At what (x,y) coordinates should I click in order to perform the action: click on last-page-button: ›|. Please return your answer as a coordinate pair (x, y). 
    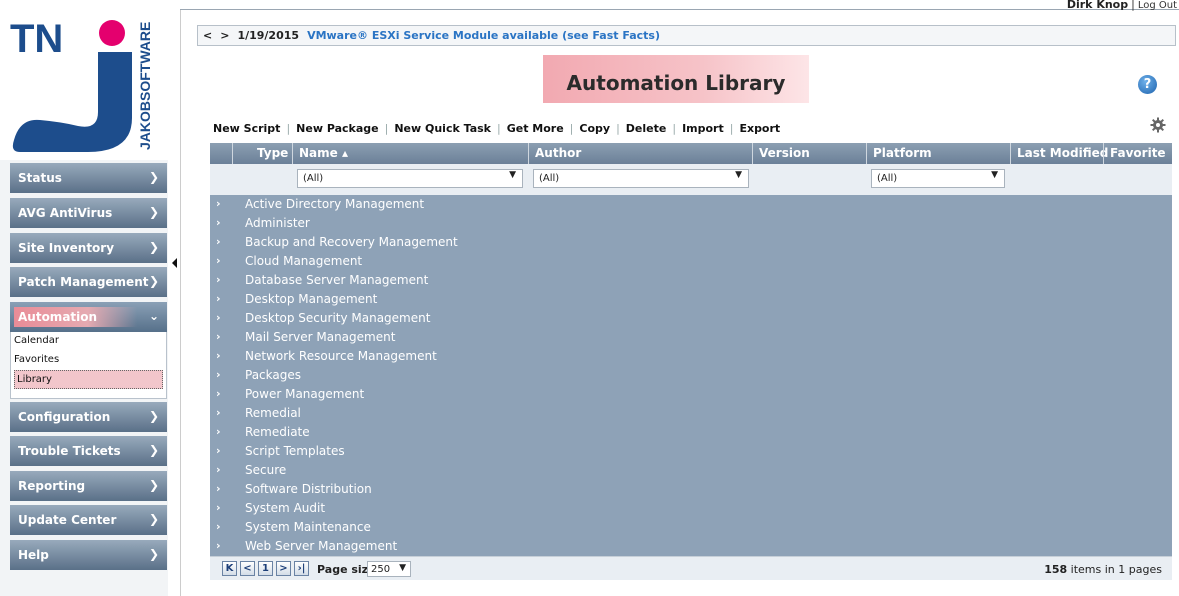
    Looking at the image, I should click on (301, 568).